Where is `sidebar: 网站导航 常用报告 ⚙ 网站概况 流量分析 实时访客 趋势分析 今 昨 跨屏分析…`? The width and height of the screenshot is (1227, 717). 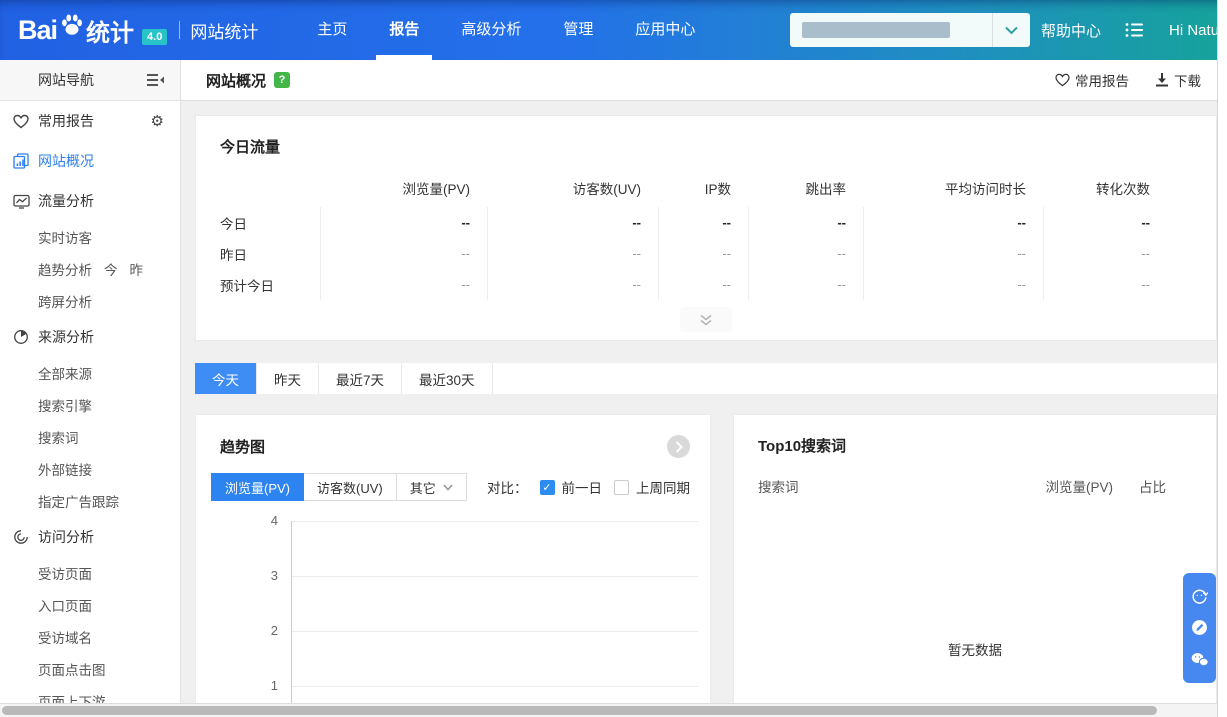 sidebar: 网站导航 常用报告 ⚙ 网站概况 流量分析 实时访客 趋势分析 今 昨 跨屏分析… is located at coordinates (90, 381).